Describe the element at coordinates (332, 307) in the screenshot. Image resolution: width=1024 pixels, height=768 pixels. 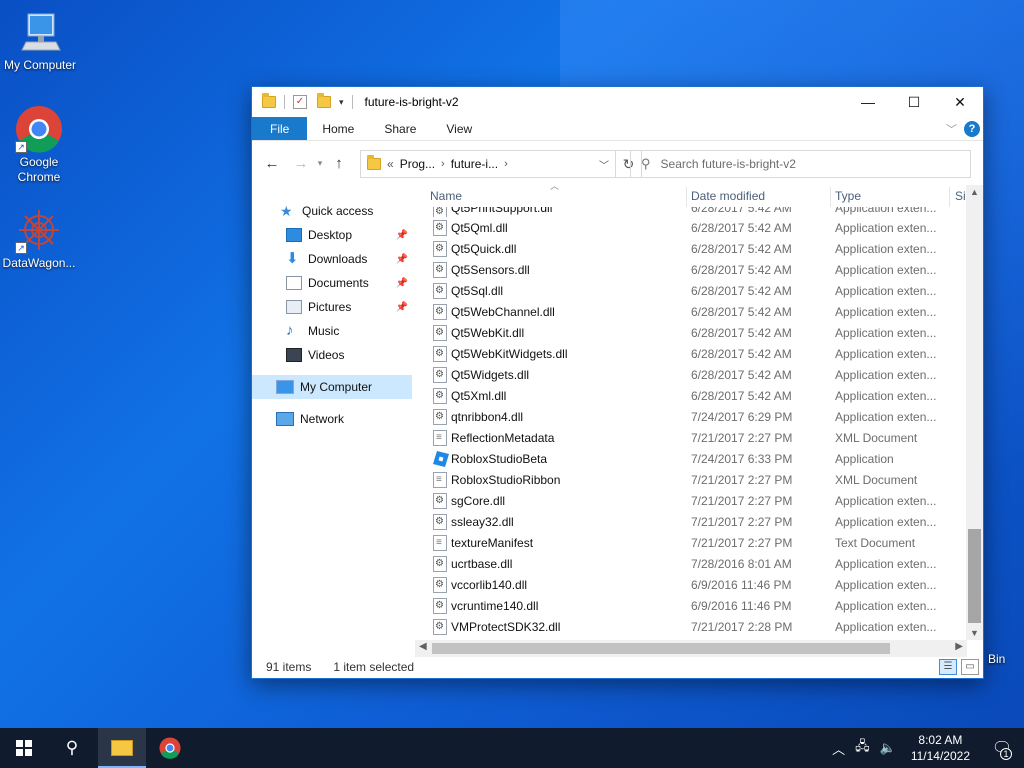
I see `nav-pictures: Pictures 📌` at that location.